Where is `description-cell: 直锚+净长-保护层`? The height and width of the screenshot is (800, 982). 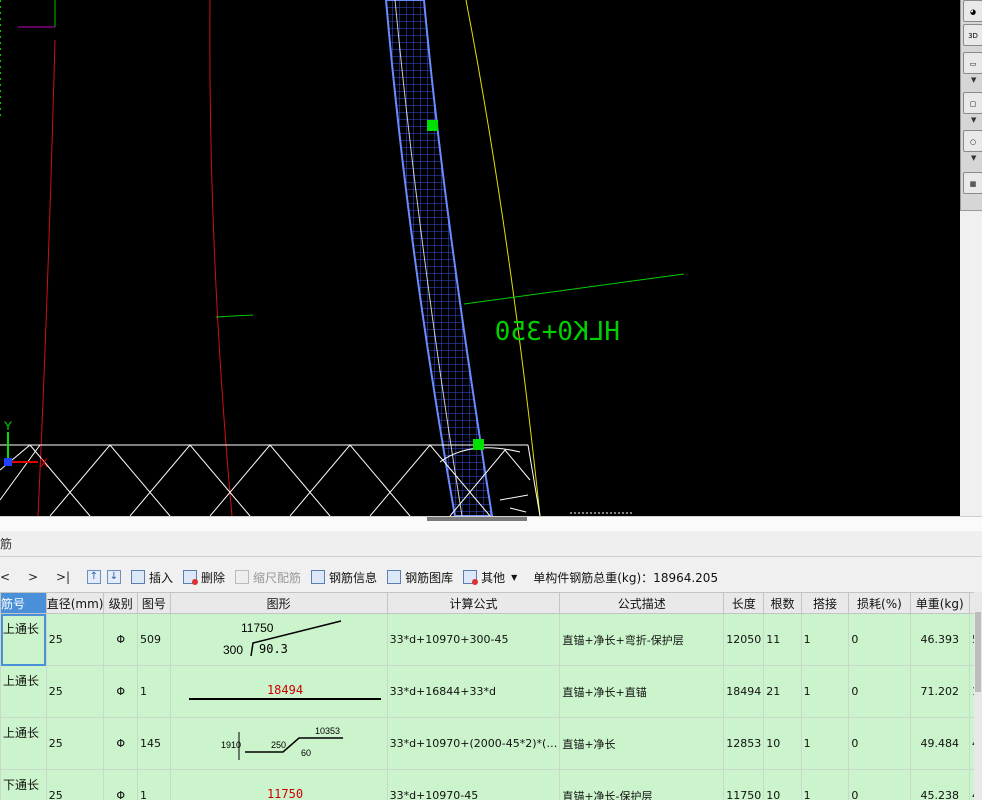
description-cell: 直锚+净长-保护层 is located at coordinates (642, 784).